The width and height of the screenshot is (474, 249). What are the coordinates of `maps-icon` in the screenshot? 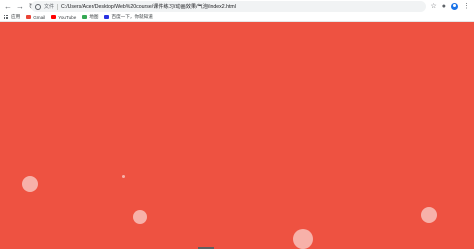 It's located at (85, 17).